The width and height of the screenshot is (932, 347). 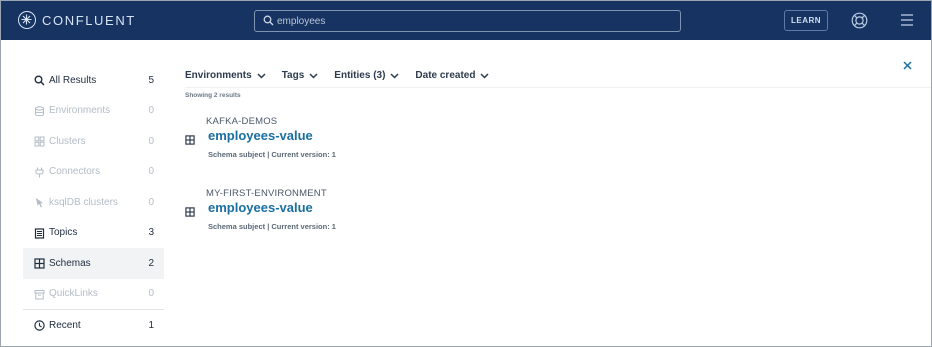 What do you see at coordinates (558, 87) in the screenshot?
I see `filter-divider` at bounding box center [558, 87].